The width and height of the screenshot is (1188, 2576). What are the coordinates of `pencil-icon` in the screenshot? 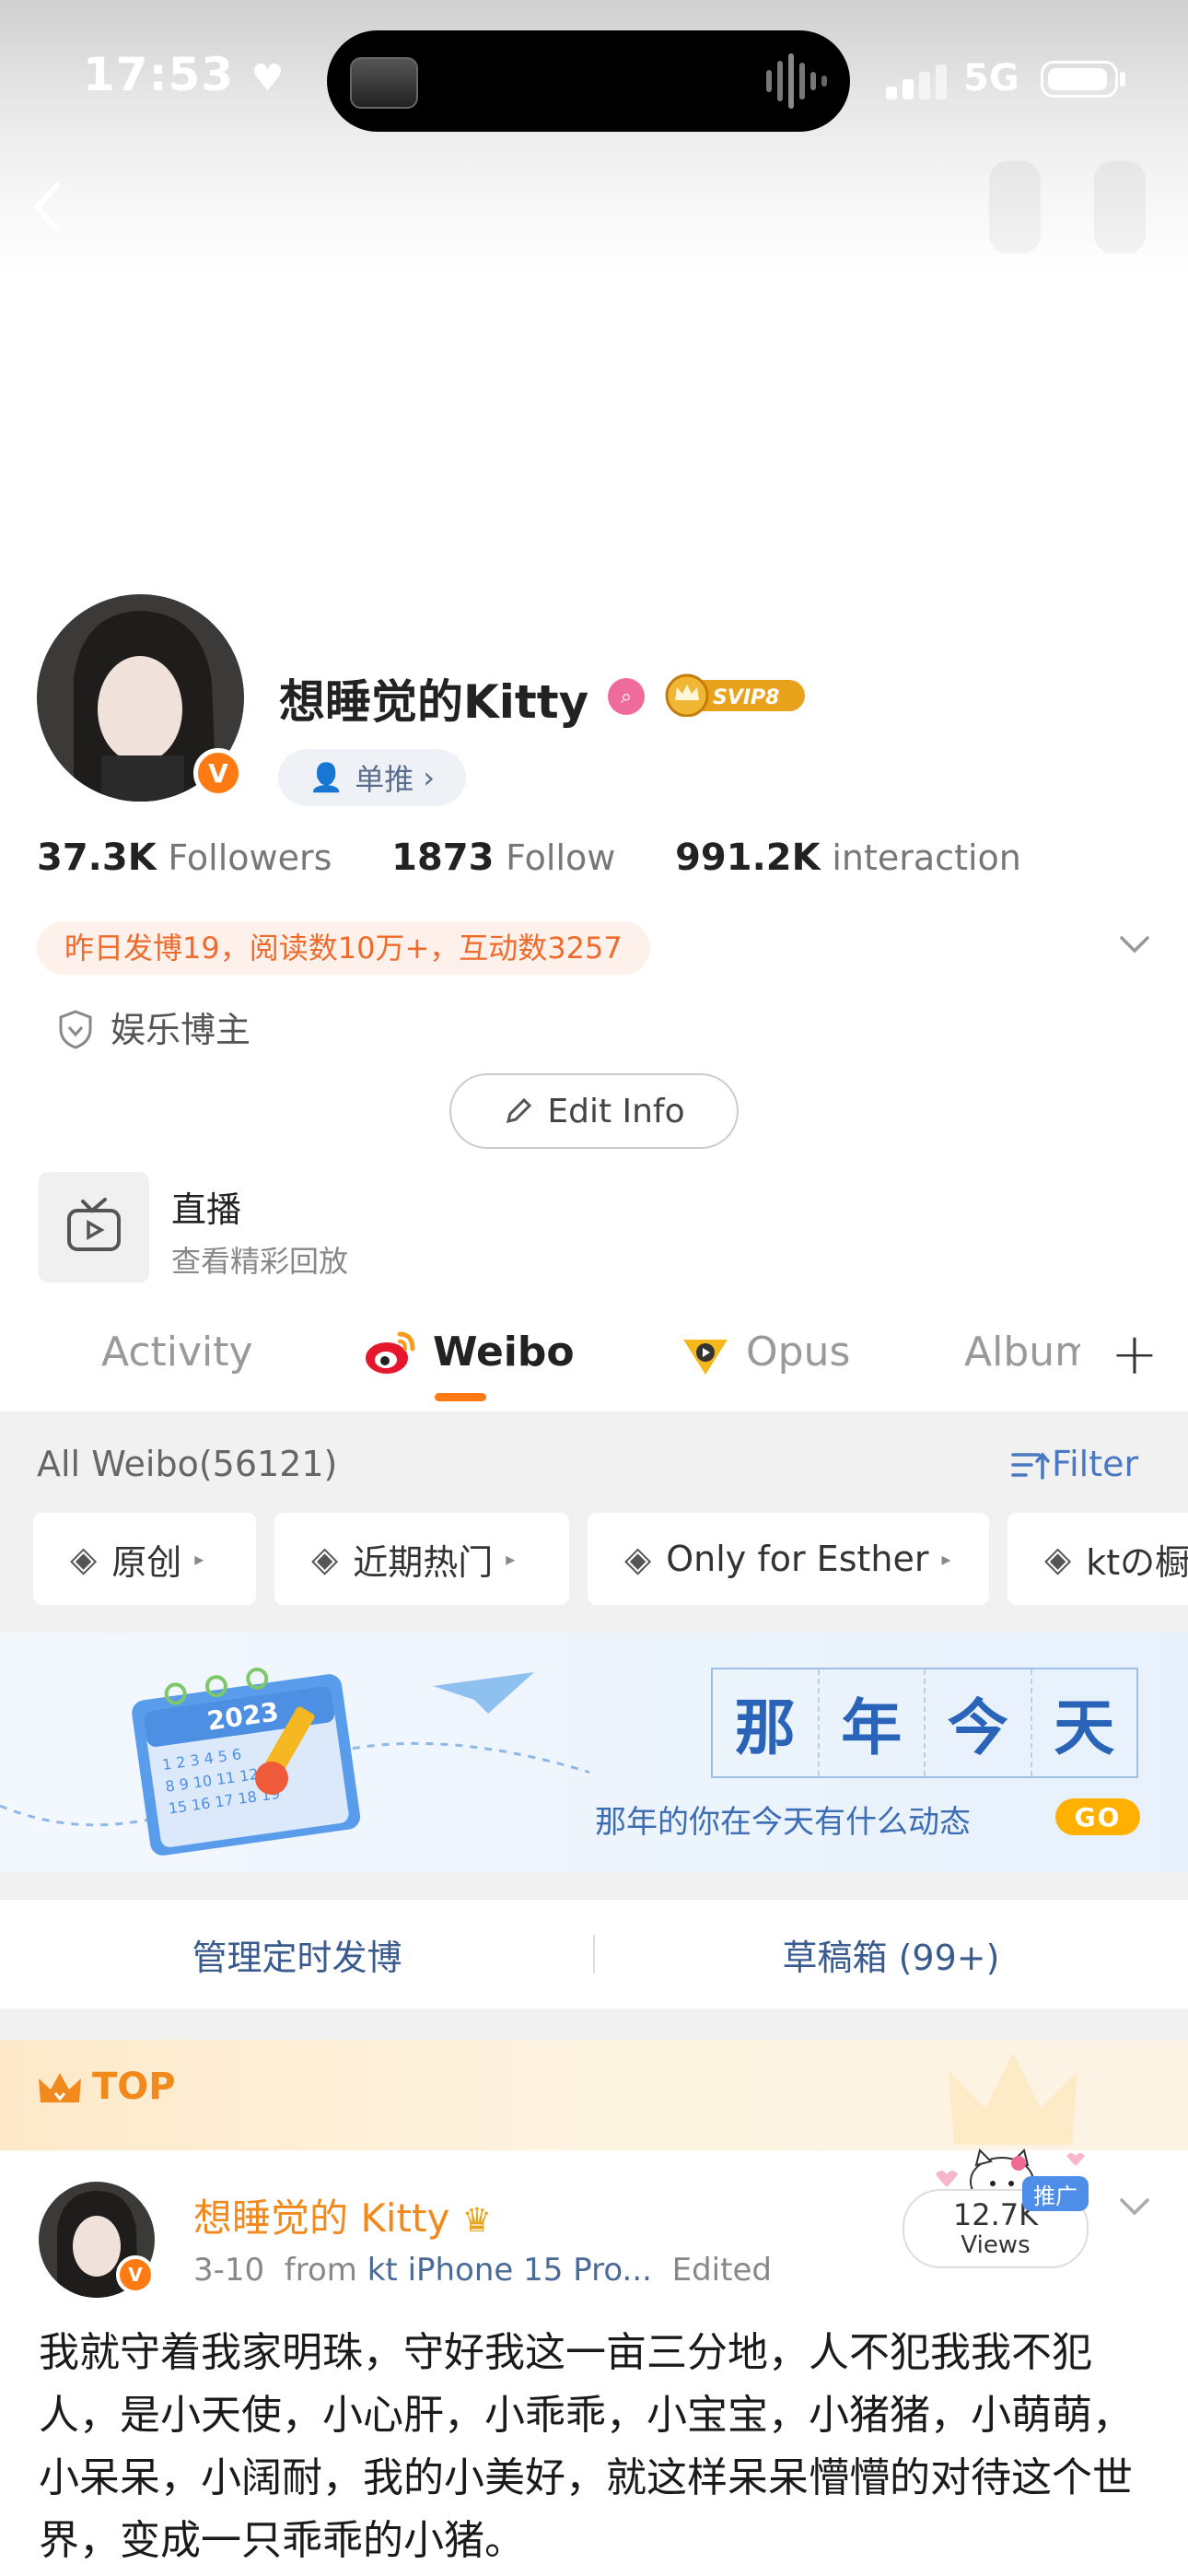 It's located at (519, 1110).